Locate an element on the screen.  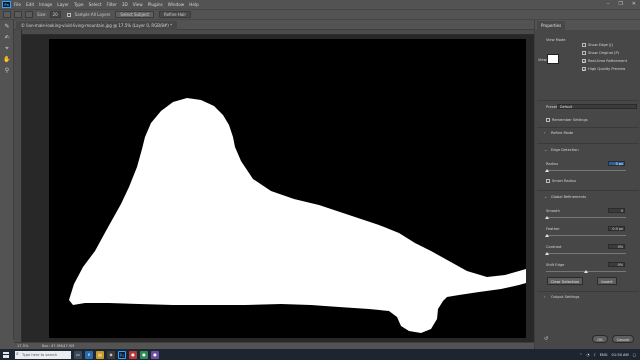
zoom-tool-icon: ⚲ is located at coordinates (7, 70).